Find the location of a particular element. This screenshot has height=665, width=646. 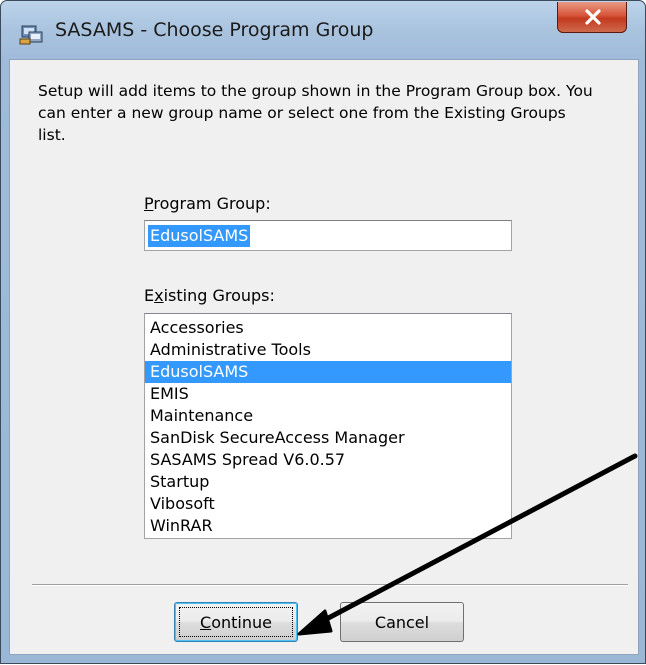

list-item: Vibosoft is located at coordinates (328, 504).